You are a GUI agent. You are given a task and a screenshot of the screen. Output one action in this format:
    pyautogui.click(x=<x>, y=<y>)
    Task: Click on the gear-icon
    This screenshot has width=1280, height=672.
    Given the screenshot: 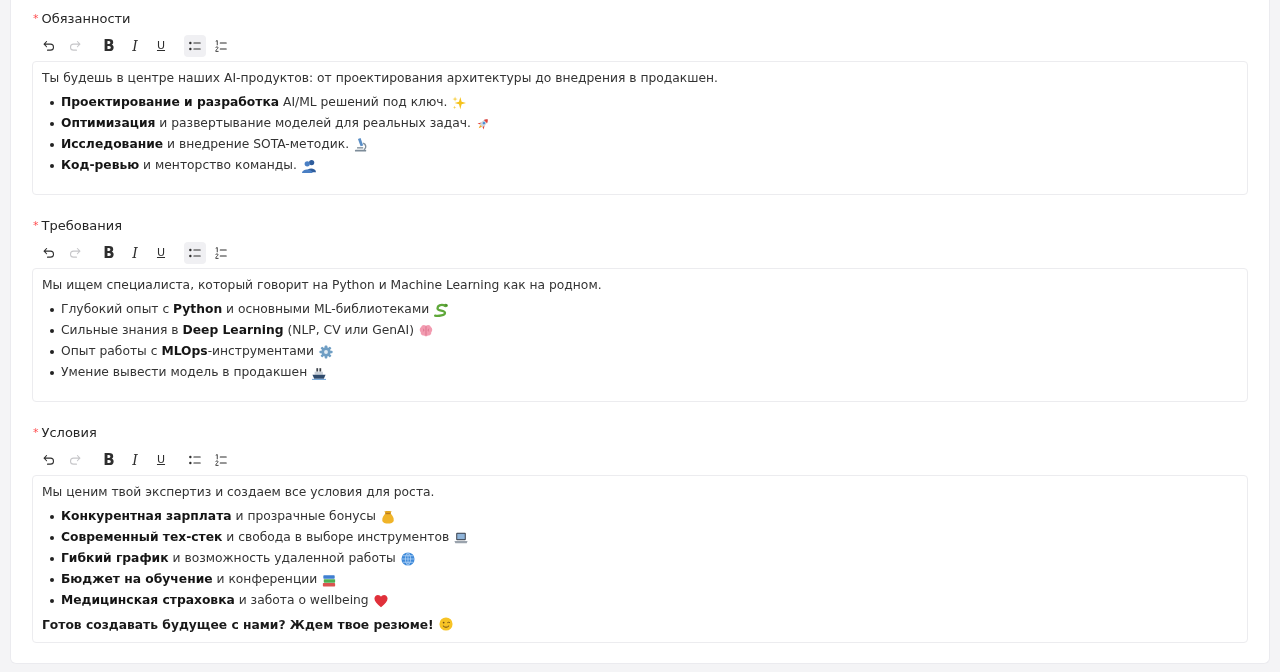 What is the action you would take?
    pyautogui.click(x=325, y=351)
    